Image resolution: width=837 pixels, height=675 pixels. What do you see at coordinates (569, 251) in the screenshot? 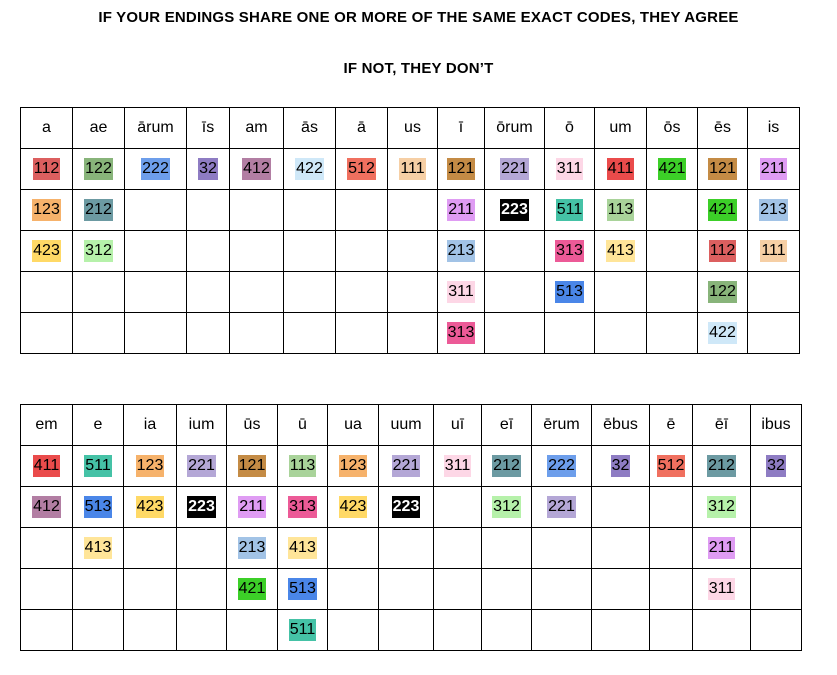
I see `code-chip: 313` at bounding box center [569, 251].